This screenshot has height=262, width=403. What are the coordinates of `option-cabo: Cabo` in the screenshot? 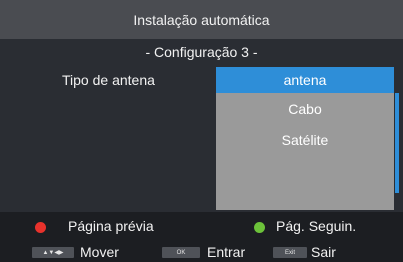 It's located at (305, 109).